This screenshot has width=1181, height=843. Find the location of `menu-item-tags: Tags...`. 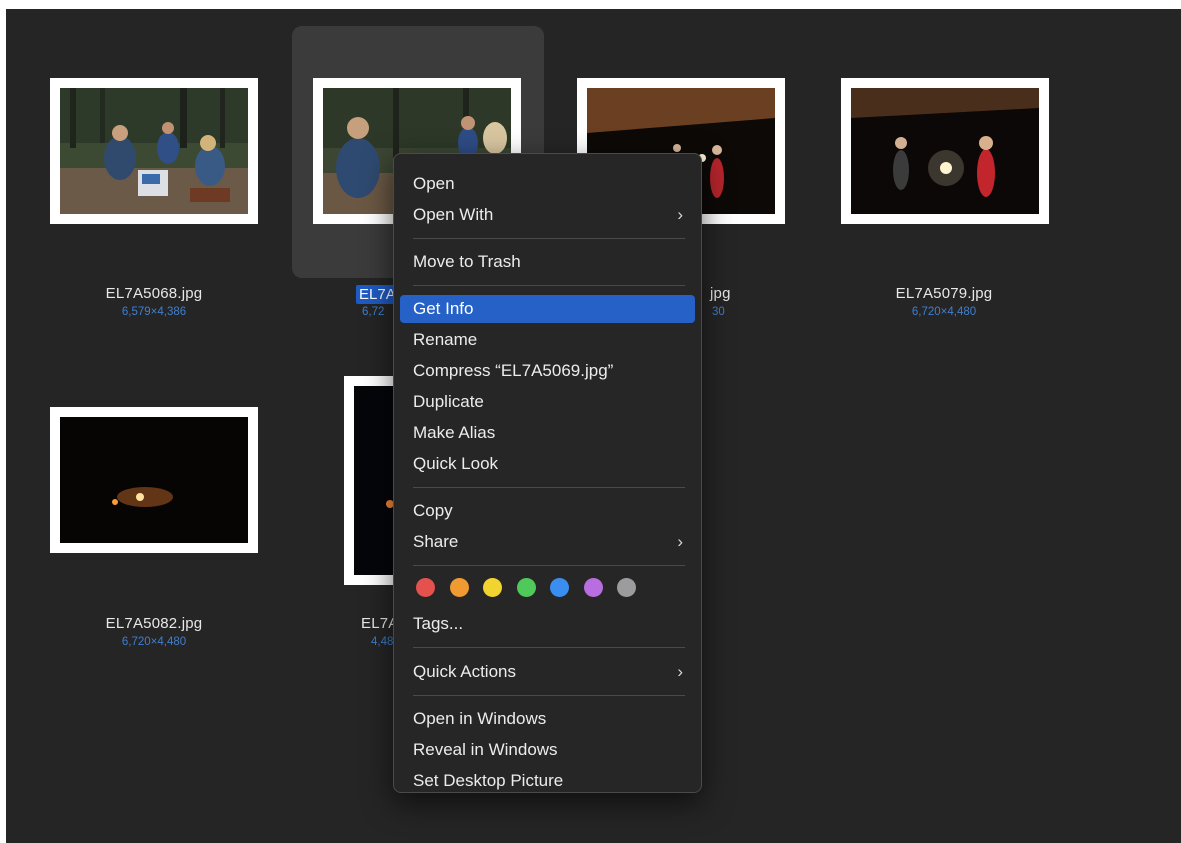

menu-item-tags: Tags... is located at coordinates (547, 624).